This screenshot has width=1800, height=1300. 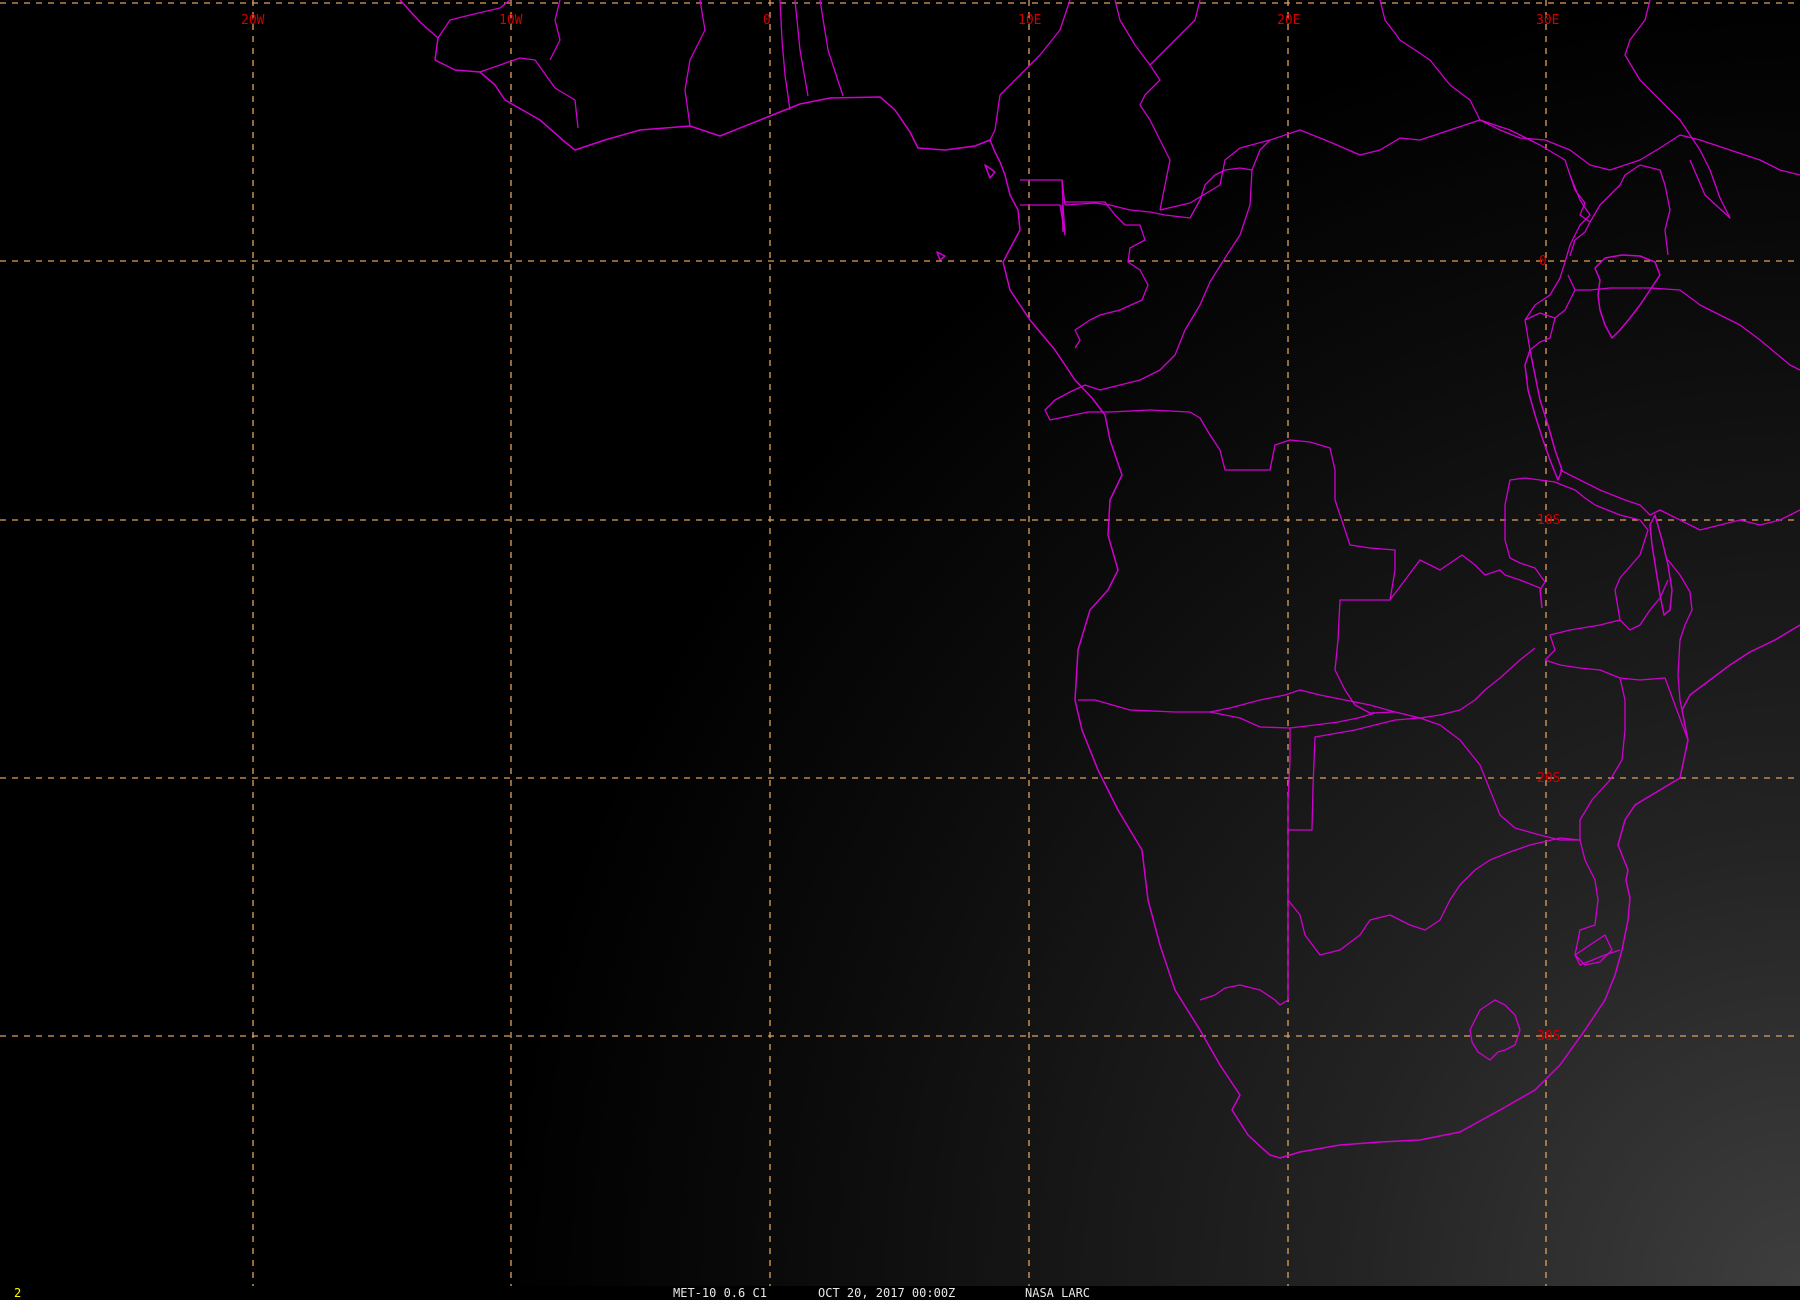 I want to click on lon-label-10e: 10E, so click(x=1029, y=20).